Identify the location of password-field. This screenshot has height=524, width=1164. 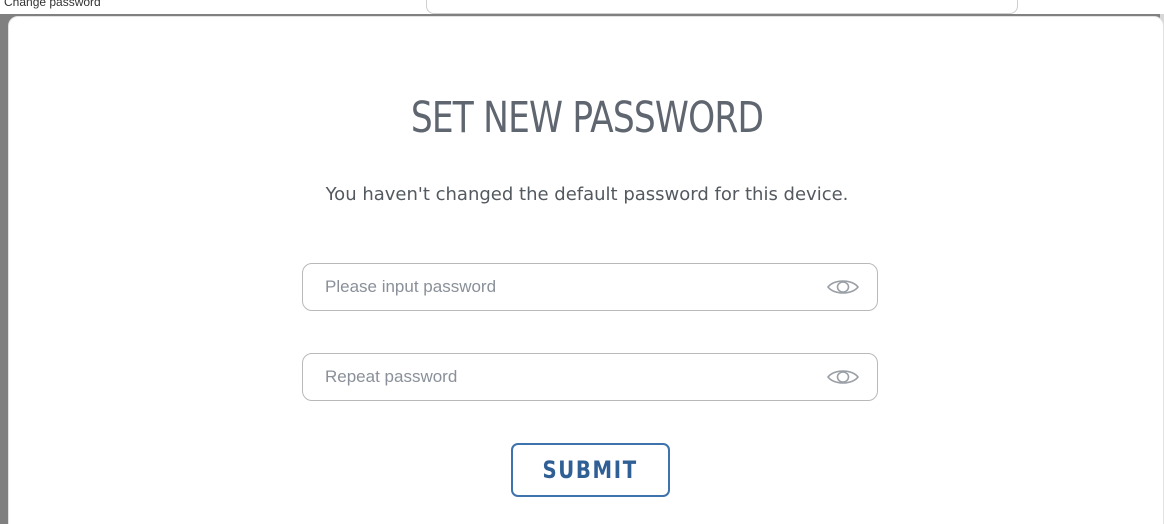
(590, 287).